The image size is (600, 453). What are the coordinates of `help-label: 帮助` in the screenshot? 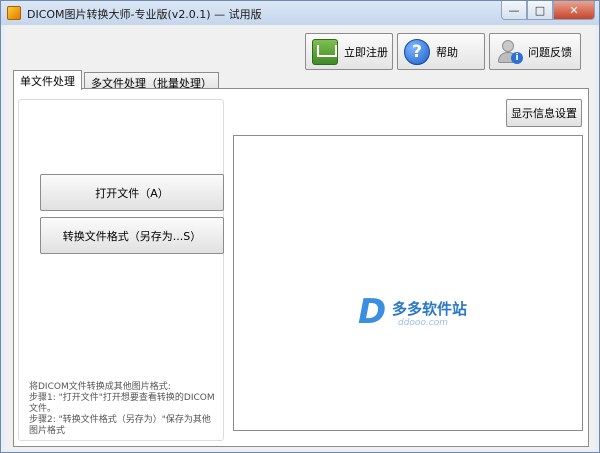 It's located at (447, 52).